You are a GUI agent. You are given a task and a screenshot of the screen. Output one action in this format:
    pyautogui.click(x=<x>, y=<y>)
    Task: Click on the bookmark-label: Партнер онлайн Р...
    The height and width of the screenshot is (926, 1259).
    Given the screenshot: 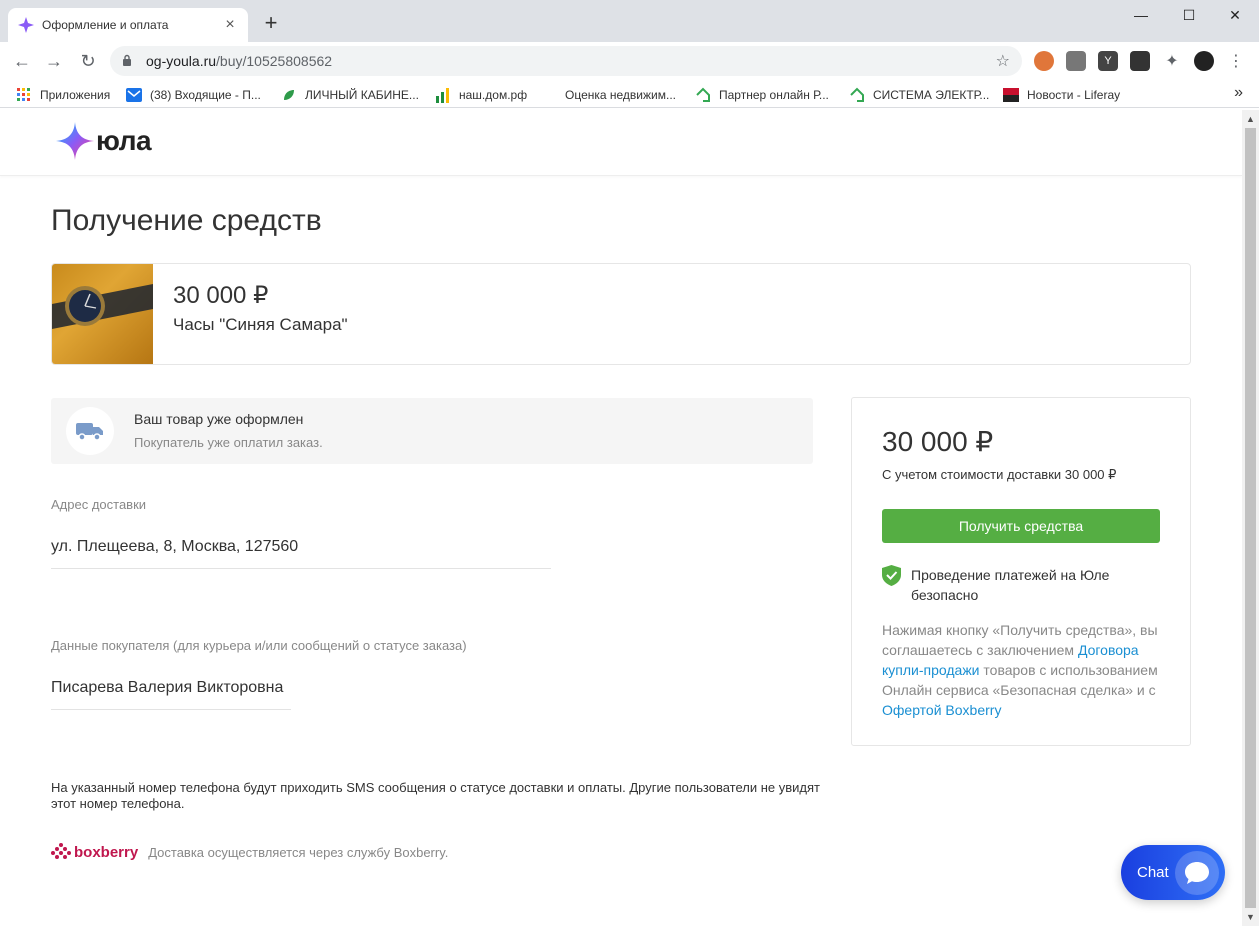 What is the action you would take?
    pyautogui.click(x=774, y=95)
    